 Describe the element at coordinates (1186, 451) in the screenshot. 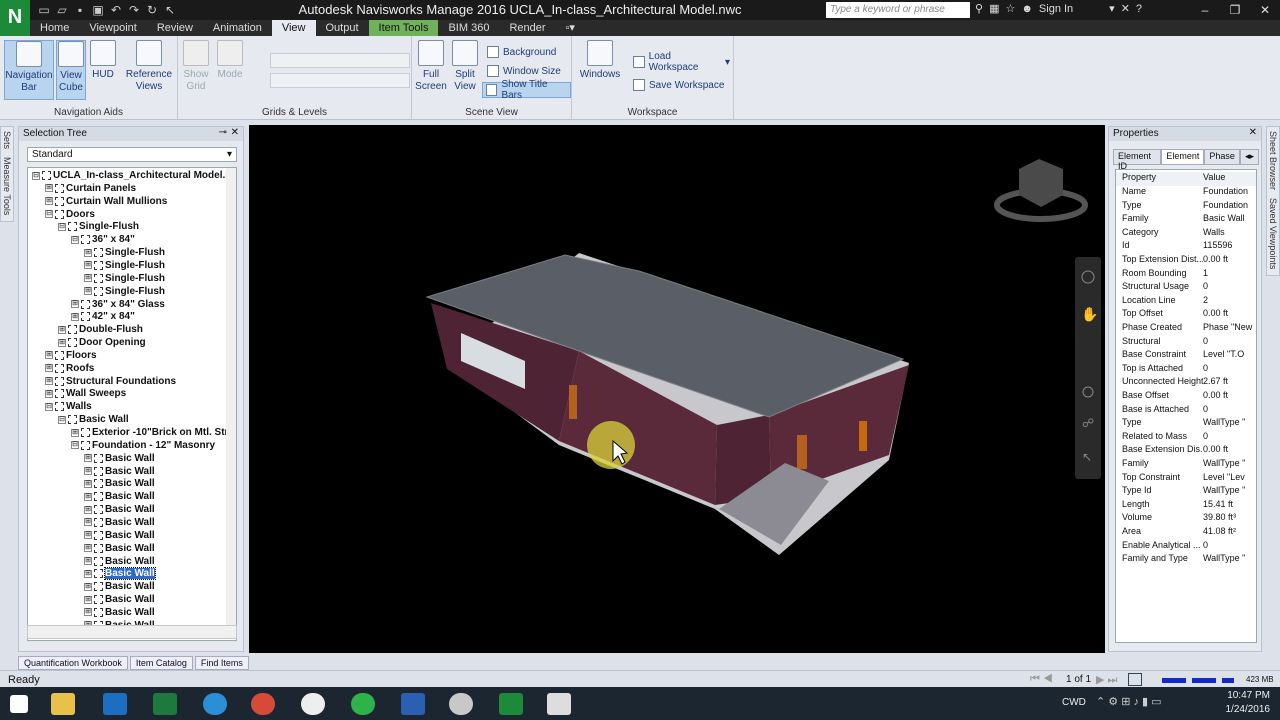

I see `table-row: Base Extension Dis... 0.00 ft` at that location.